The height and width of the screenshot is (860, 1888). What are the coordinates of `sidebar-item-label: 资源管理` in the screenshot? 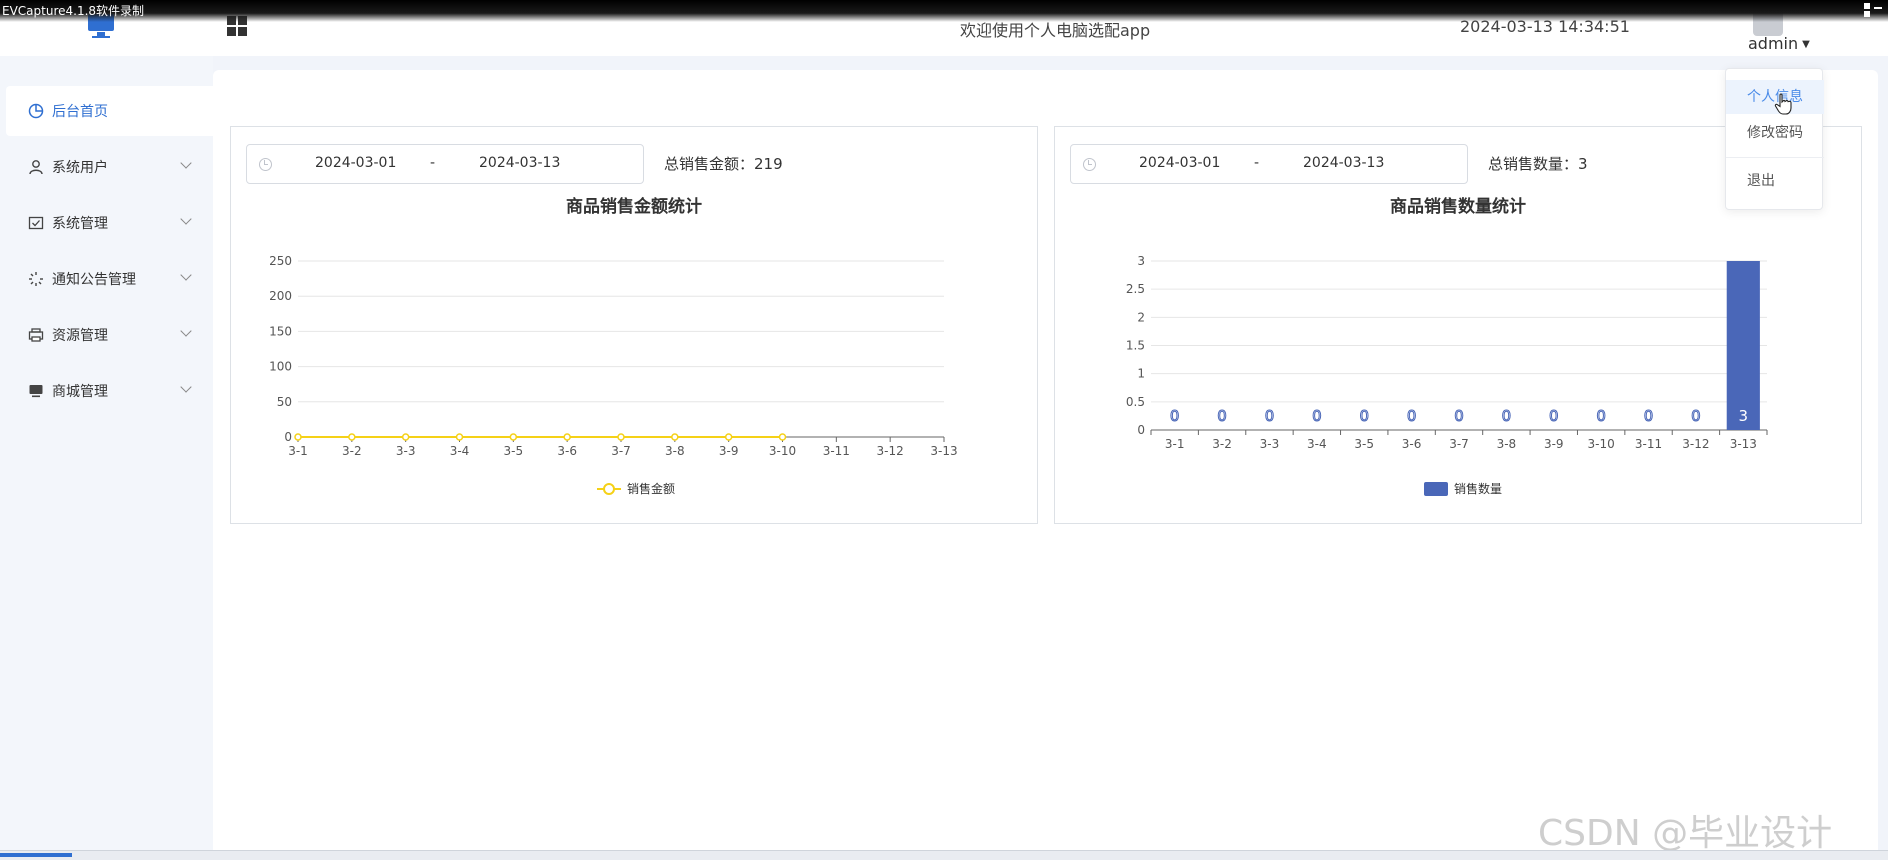 It's located at (80, 336).